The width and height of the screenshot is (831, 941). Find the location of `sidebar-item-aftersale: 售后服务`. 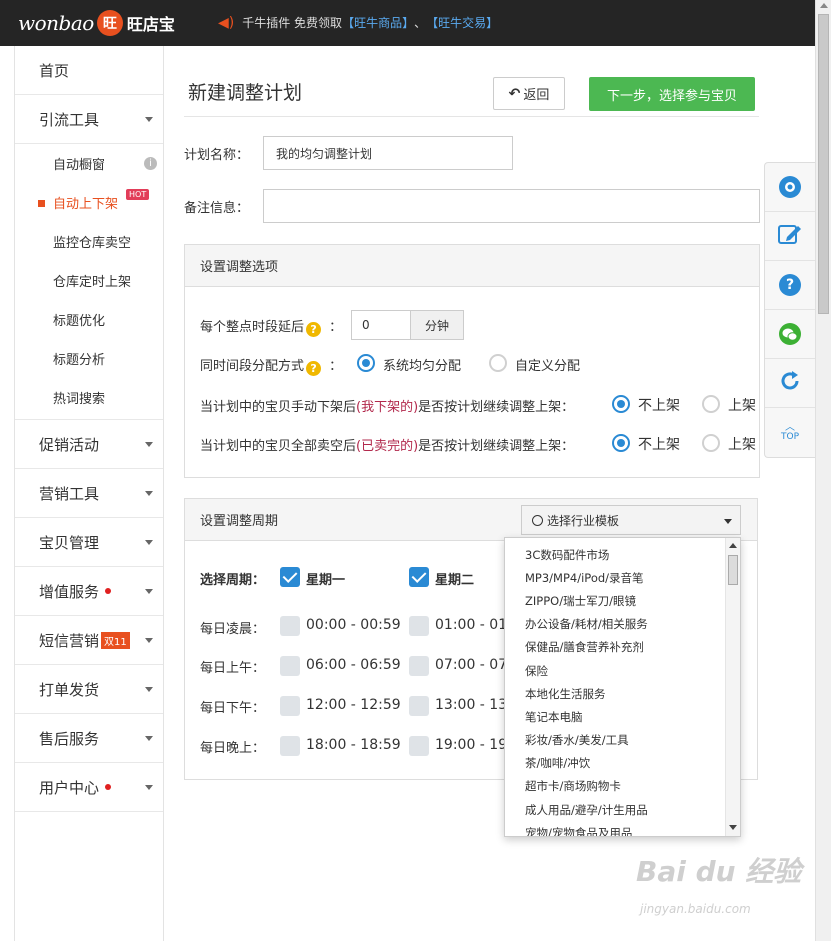

sidebar-item-aftersale: 售后服务 is located at coordinates (89, 738).